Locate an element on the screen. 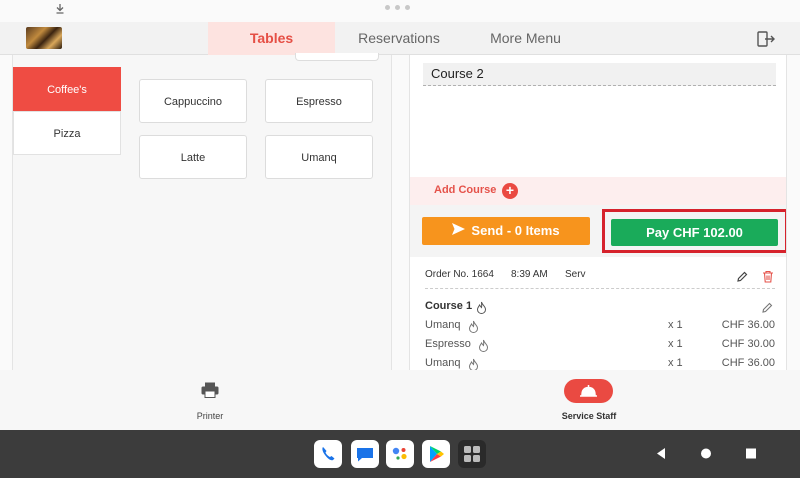 The width and height of the screenshot is (800, 478). item-cappuccino: Cappuccino is located at coordinates (193, 101).